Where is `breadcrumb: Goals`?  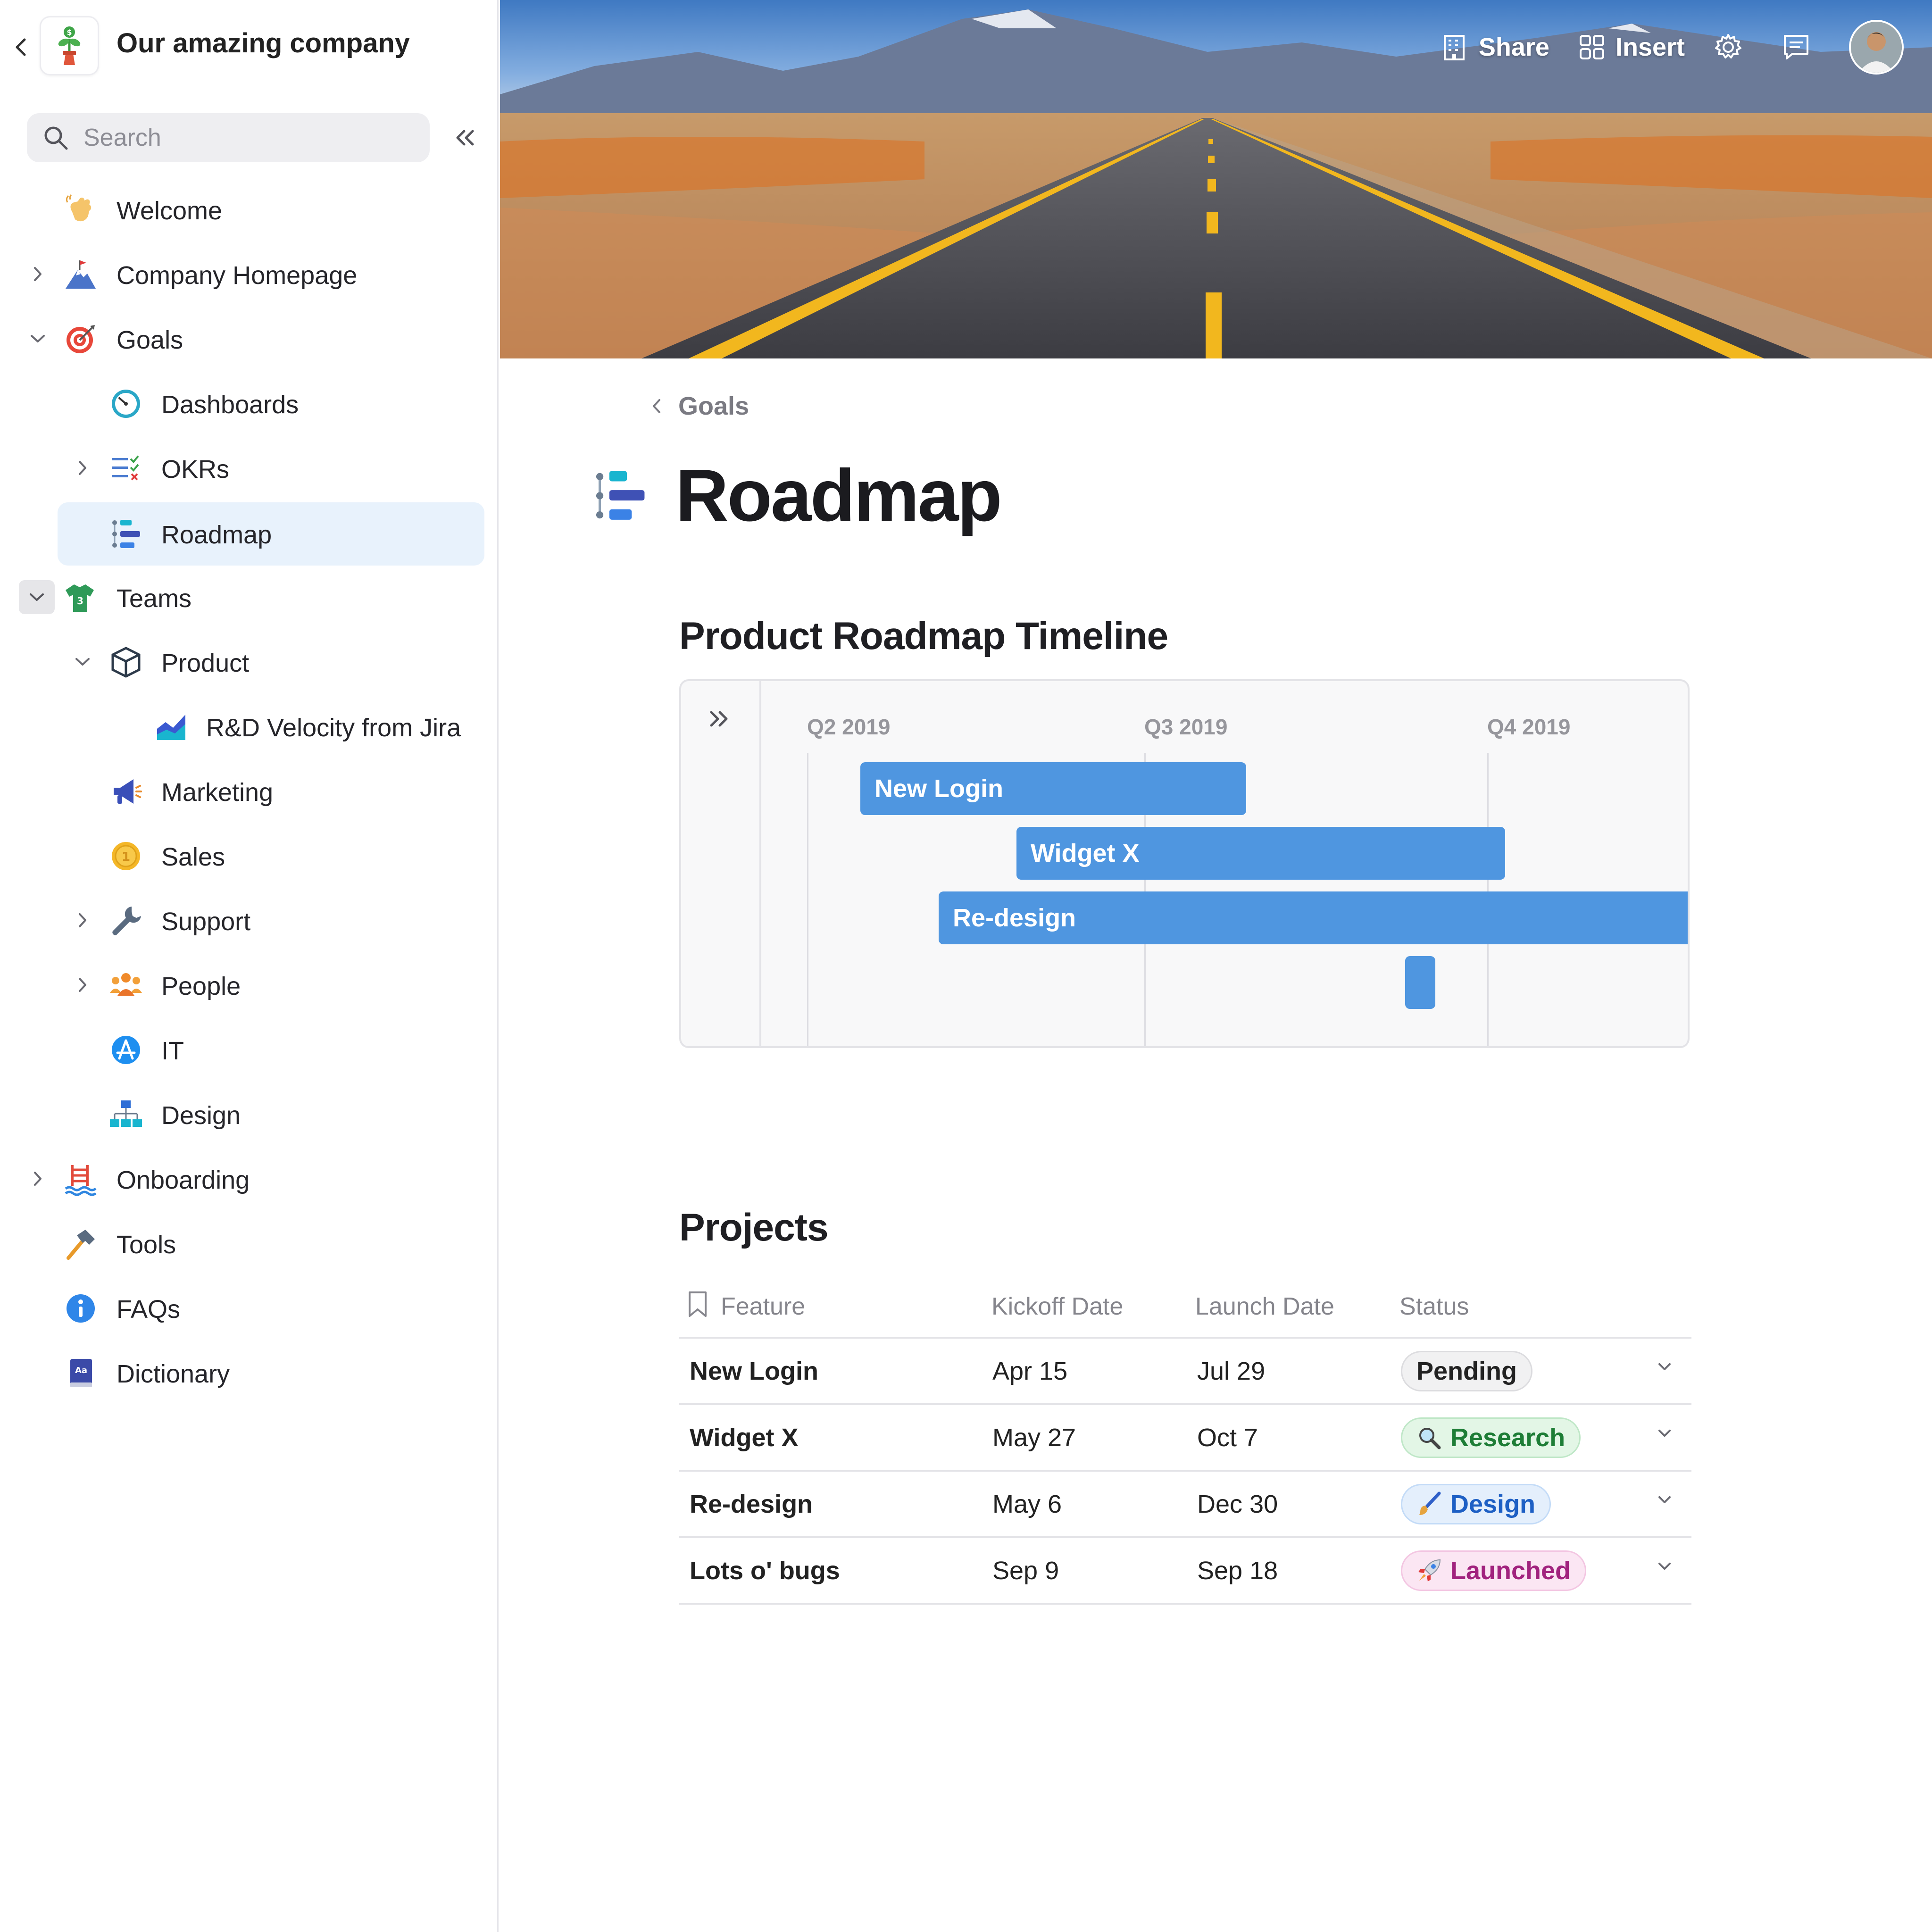
breadcrumb: Goals is located at coordinates (700, 406).